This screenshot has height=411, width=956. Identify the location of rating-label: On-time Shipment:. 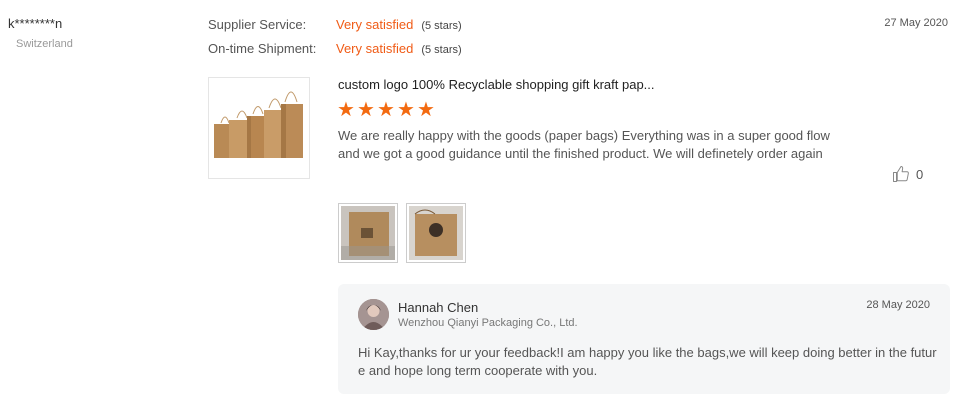
(262, 48).